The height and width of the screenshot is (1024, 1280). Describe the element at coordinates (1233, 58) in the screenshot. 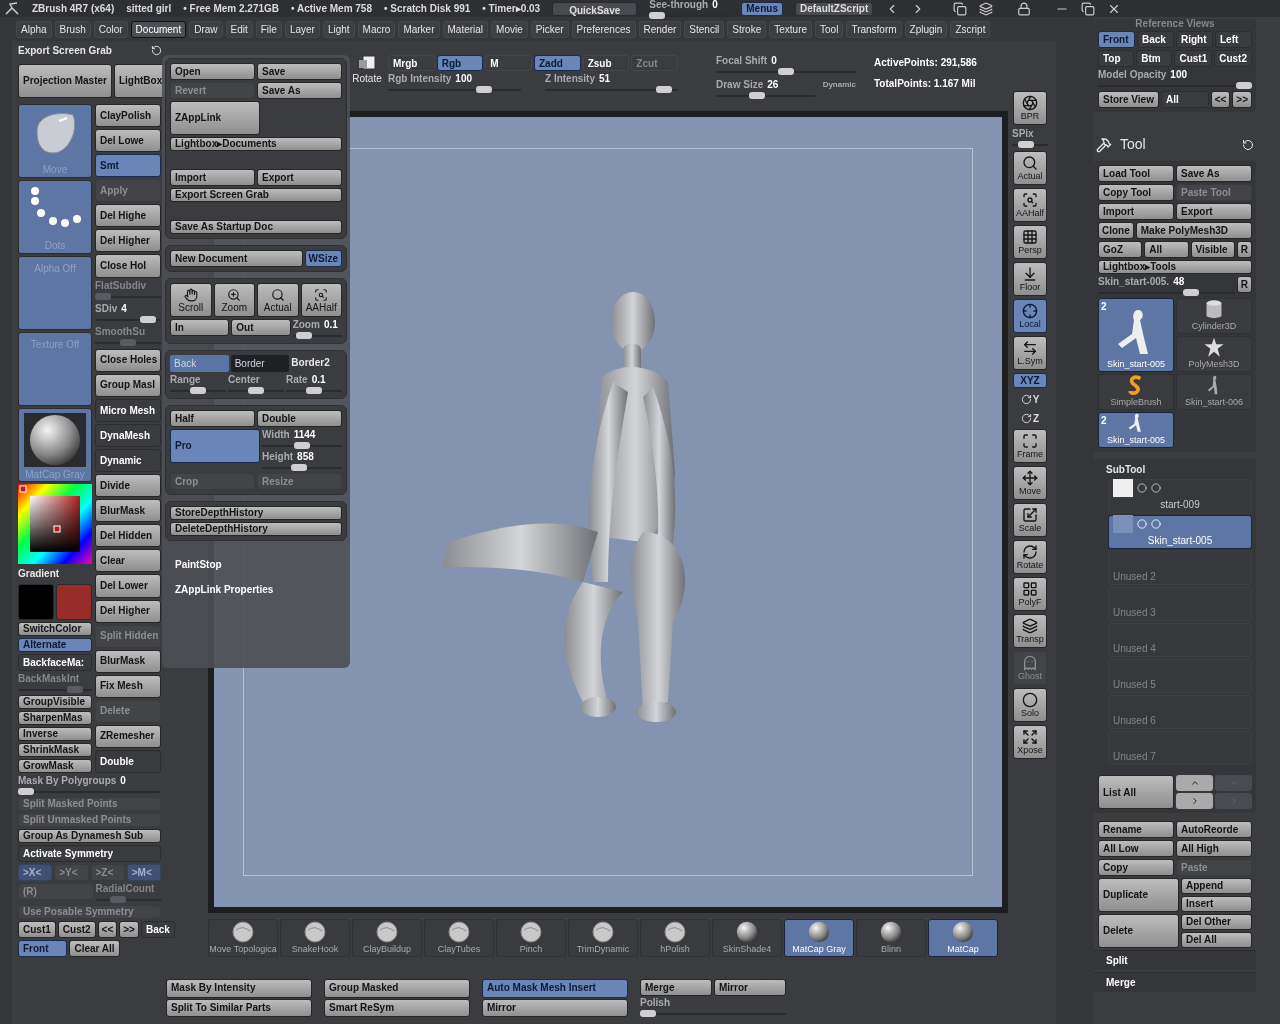

I see `panel-button: Cust2` at that location.